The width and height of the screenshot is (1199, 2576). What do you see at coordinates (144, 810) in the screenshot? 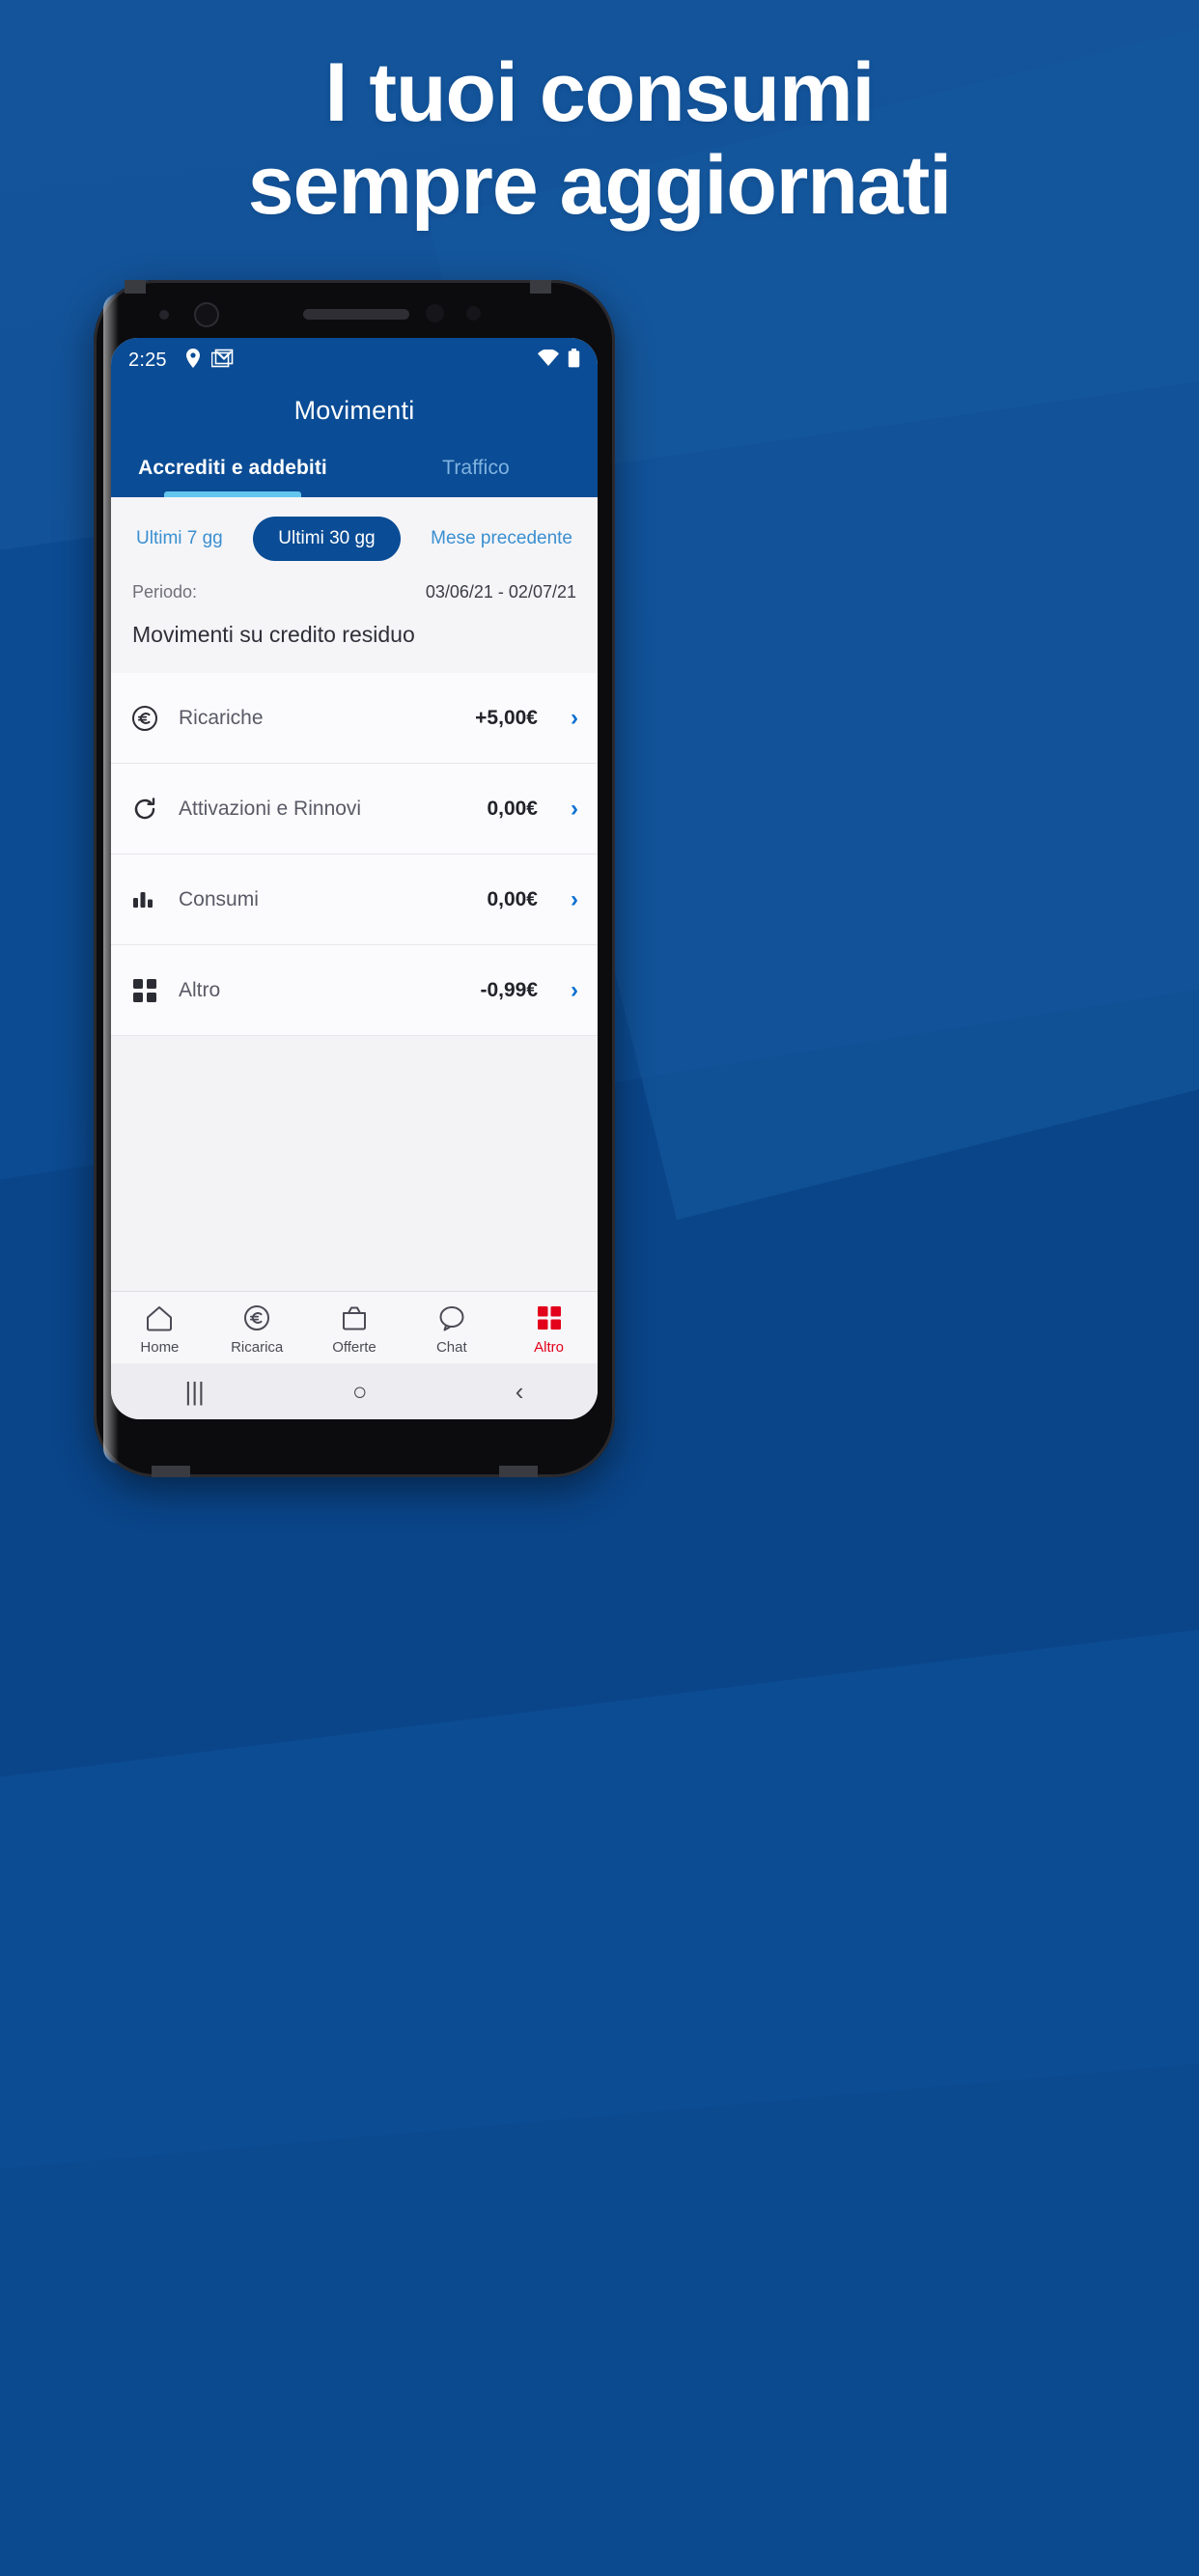
I see `refresh-icon` at bounding box center [144, 810].